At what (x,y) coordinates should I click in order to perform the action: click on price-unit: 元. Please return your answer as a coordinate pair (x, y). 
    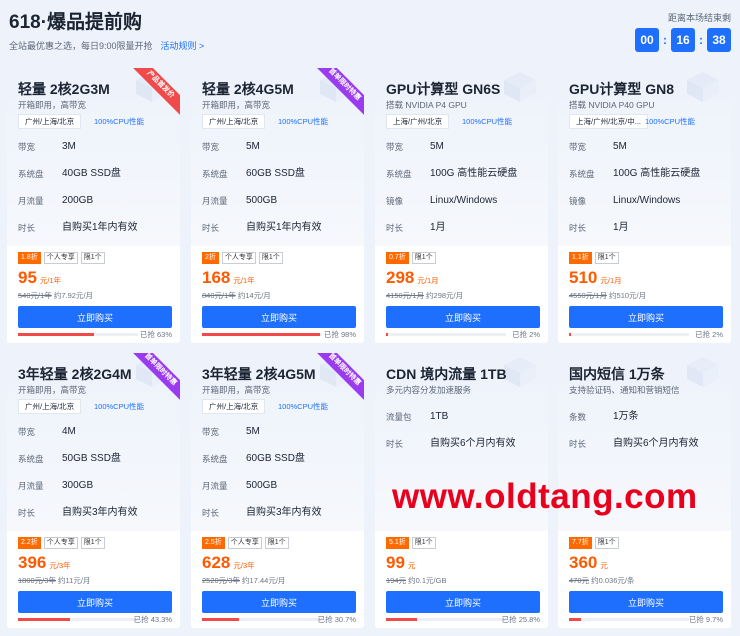
    Looking at the image, I should click on (604, 565).